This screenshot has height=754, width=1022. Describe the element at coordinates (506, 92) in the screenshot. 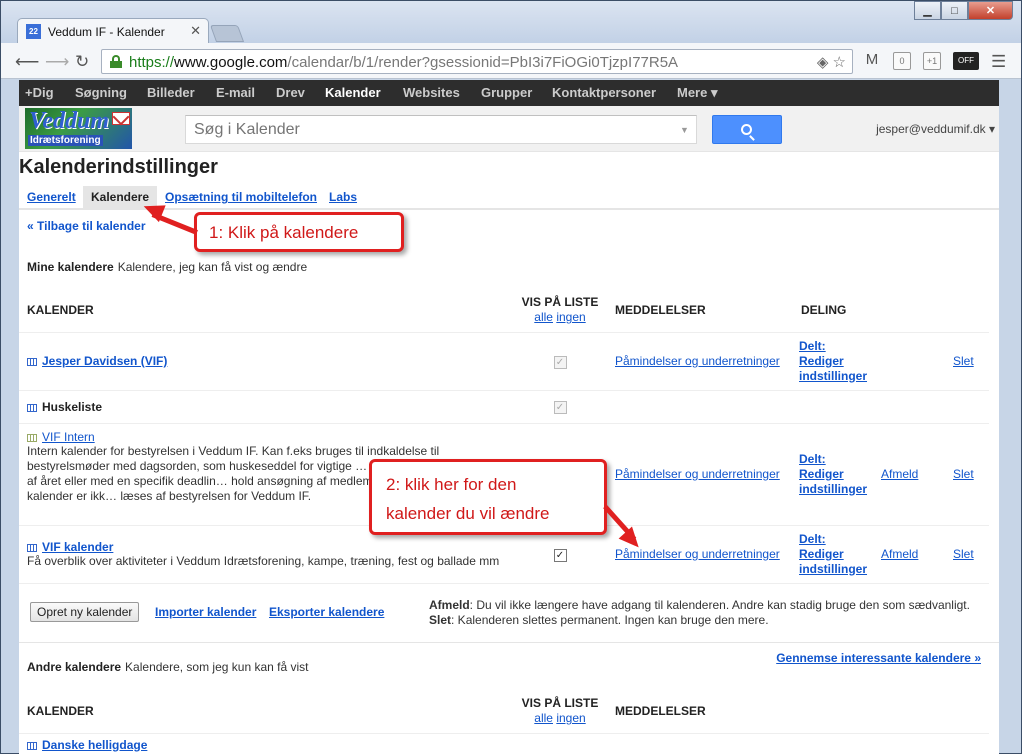

I see `gbar-item-groups: Grupper` at that location.